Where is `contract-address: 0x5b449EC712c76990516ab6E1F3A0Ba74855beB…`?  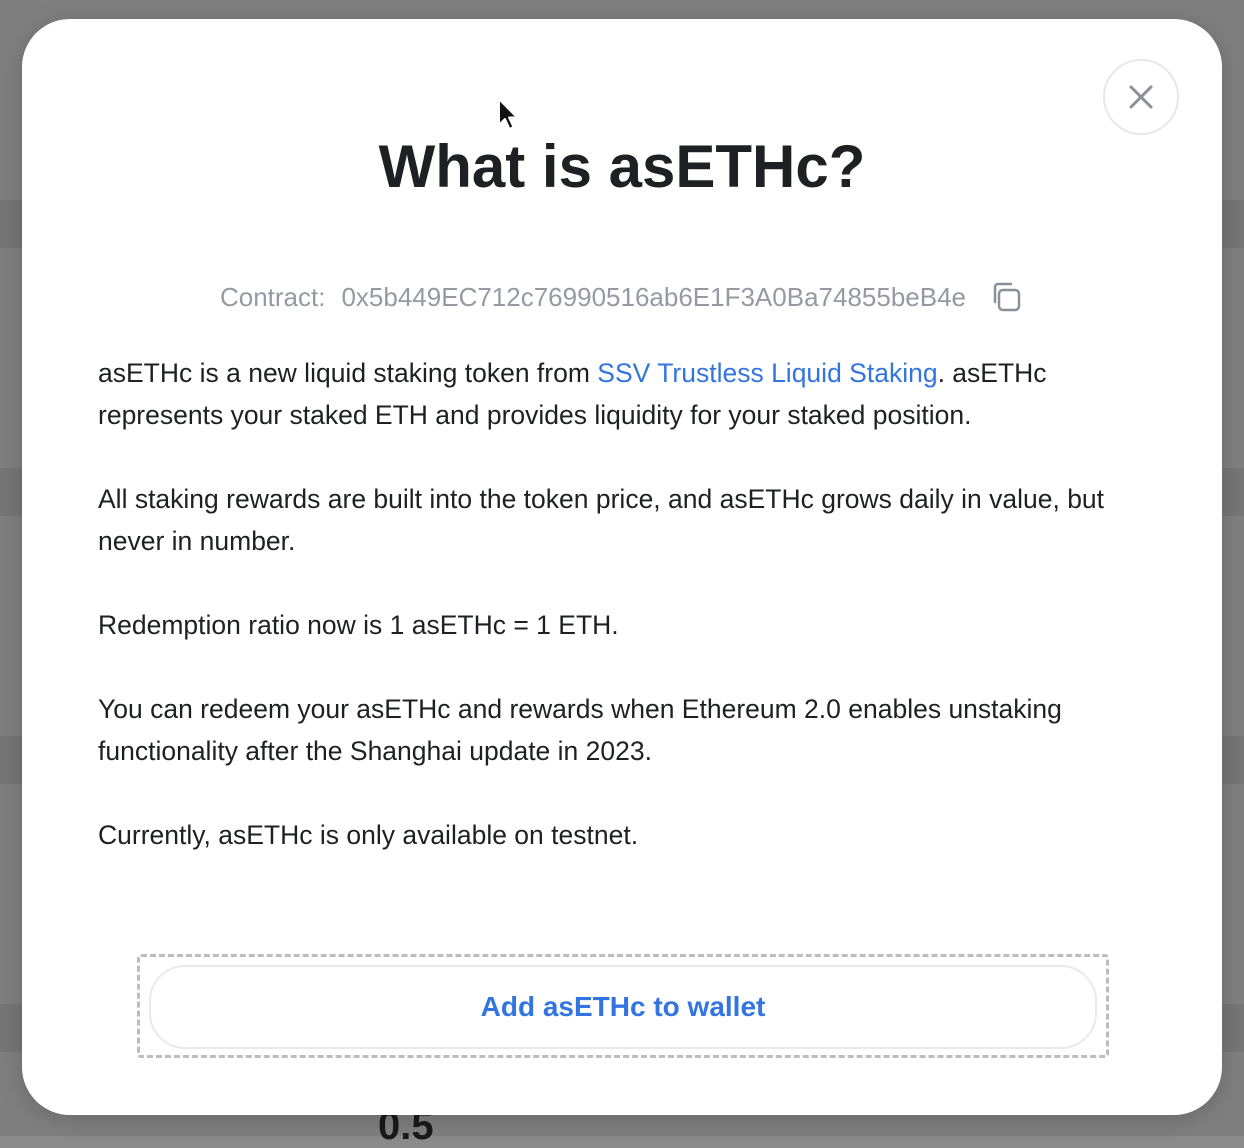 contract-address: 0x5b449EC712c76990516ab6E1F3A0Ba74855beB… is located at coordinates (654, 296).